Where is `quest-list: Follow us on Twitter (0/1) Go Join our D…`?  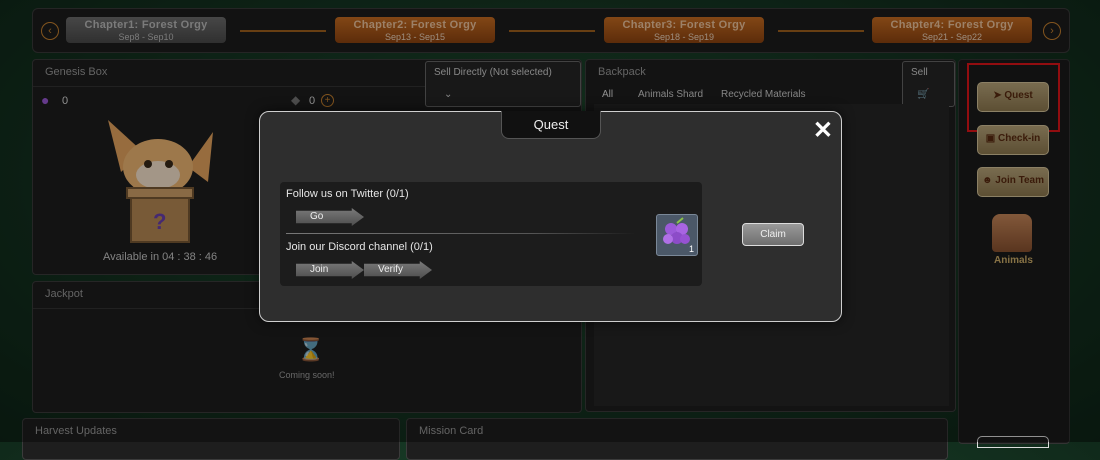 quest-list: Follow us on Twitter (0/1) Go Join our D… is located at coordinates (491, 234).